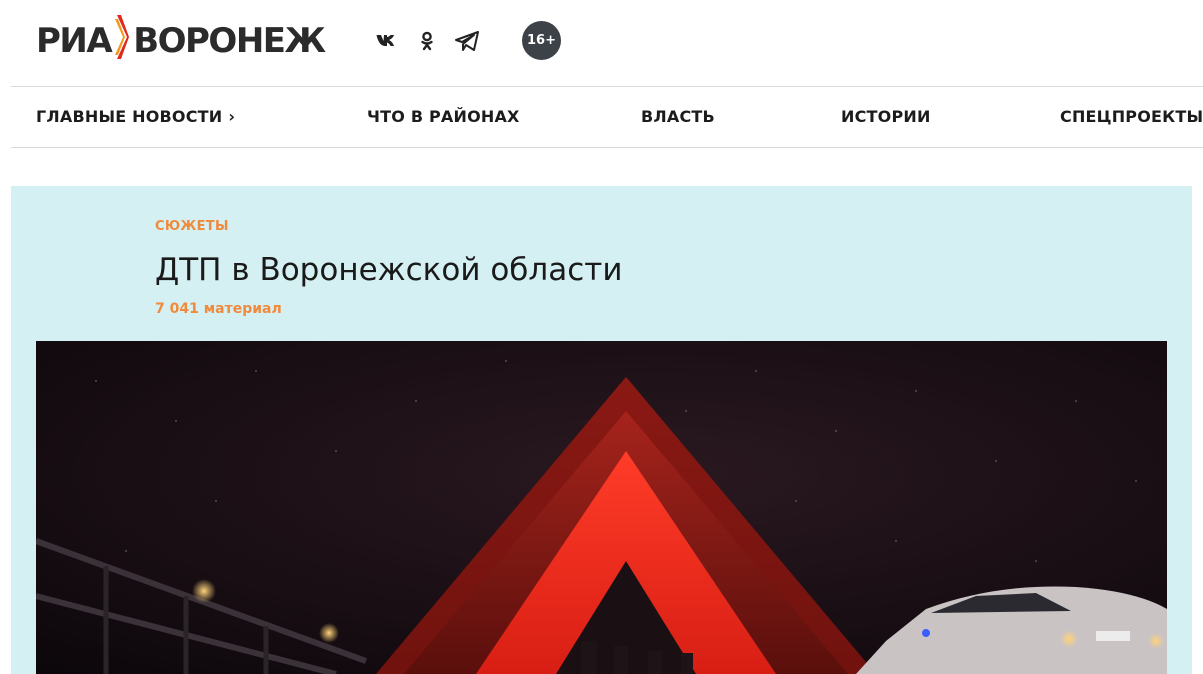  Describe the element at coordinates (601, 43) in the screenshot. I see `site-header: РИА ВОРОНЕЖ 16+` at that location.